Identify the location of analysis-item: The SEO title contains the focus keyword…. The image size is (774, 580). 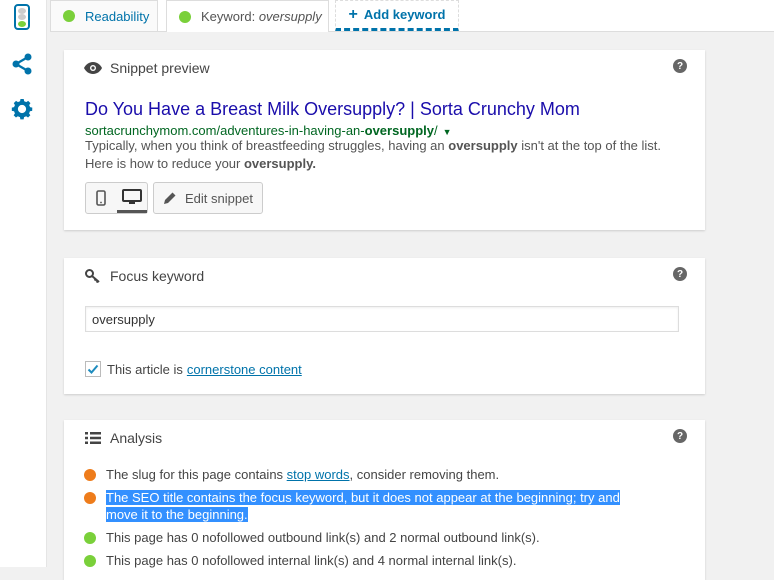
(364, 506).